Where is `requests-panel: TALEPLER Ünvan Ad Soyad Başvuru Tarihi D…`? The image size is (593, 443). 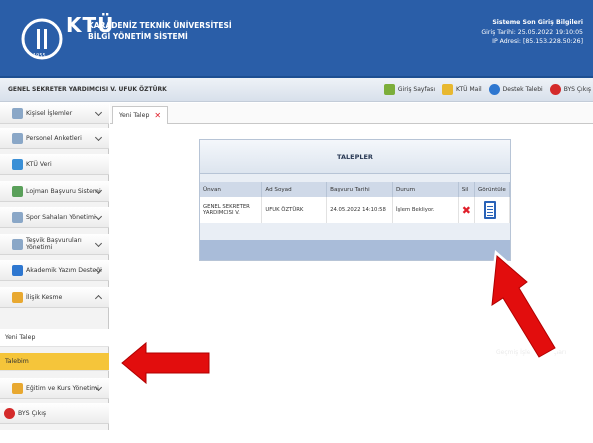 requests-panel: TALEPLER Ünvan Ad Soyad Başvuru Tarihi D… is located at coordinates (355, 200).